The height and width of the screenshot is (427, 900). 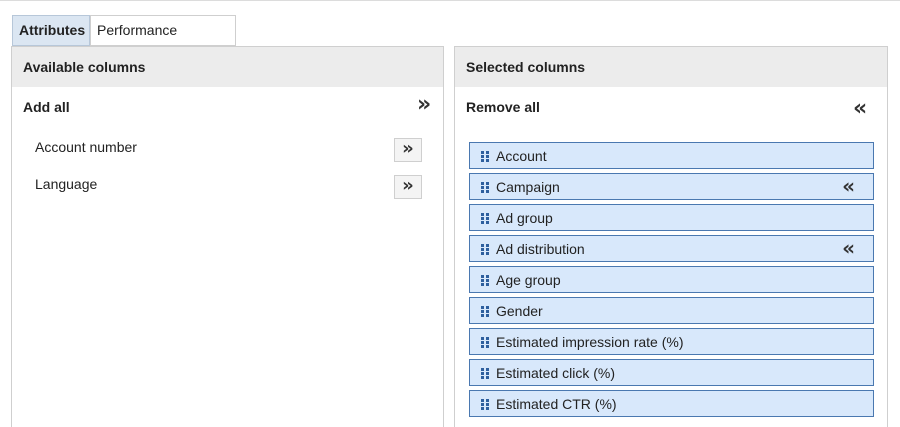 What do you see at coordinates (86, 147) in the screenshot?
I see `available-item-account-number: Account number` at bounding box center [86, 147].